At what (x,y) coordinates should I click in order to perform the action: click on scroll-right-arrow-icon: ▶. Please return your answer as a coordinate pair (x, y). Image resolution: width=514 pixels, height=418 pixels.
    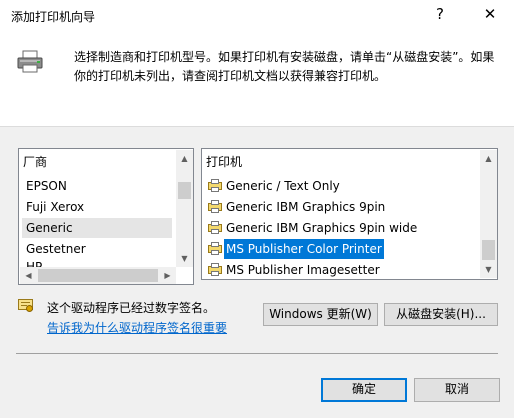
    Looking at the image, I should click on (167, 275).